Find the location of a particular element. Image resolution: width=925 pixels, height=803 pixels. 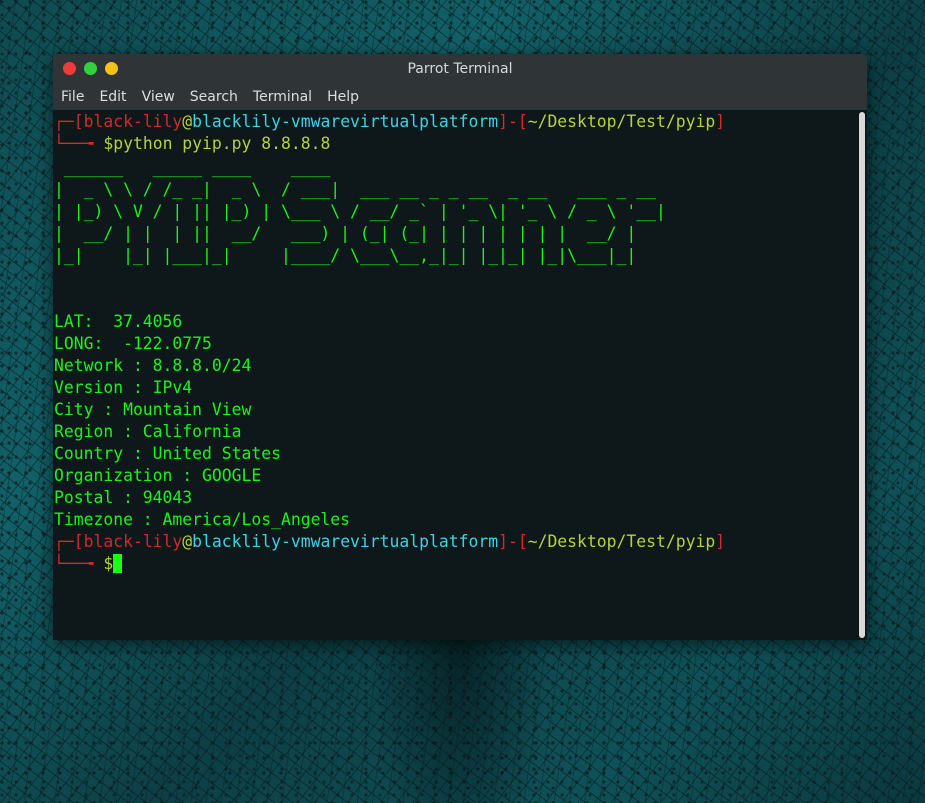

scrollbar is located at coordinates (862, 375).